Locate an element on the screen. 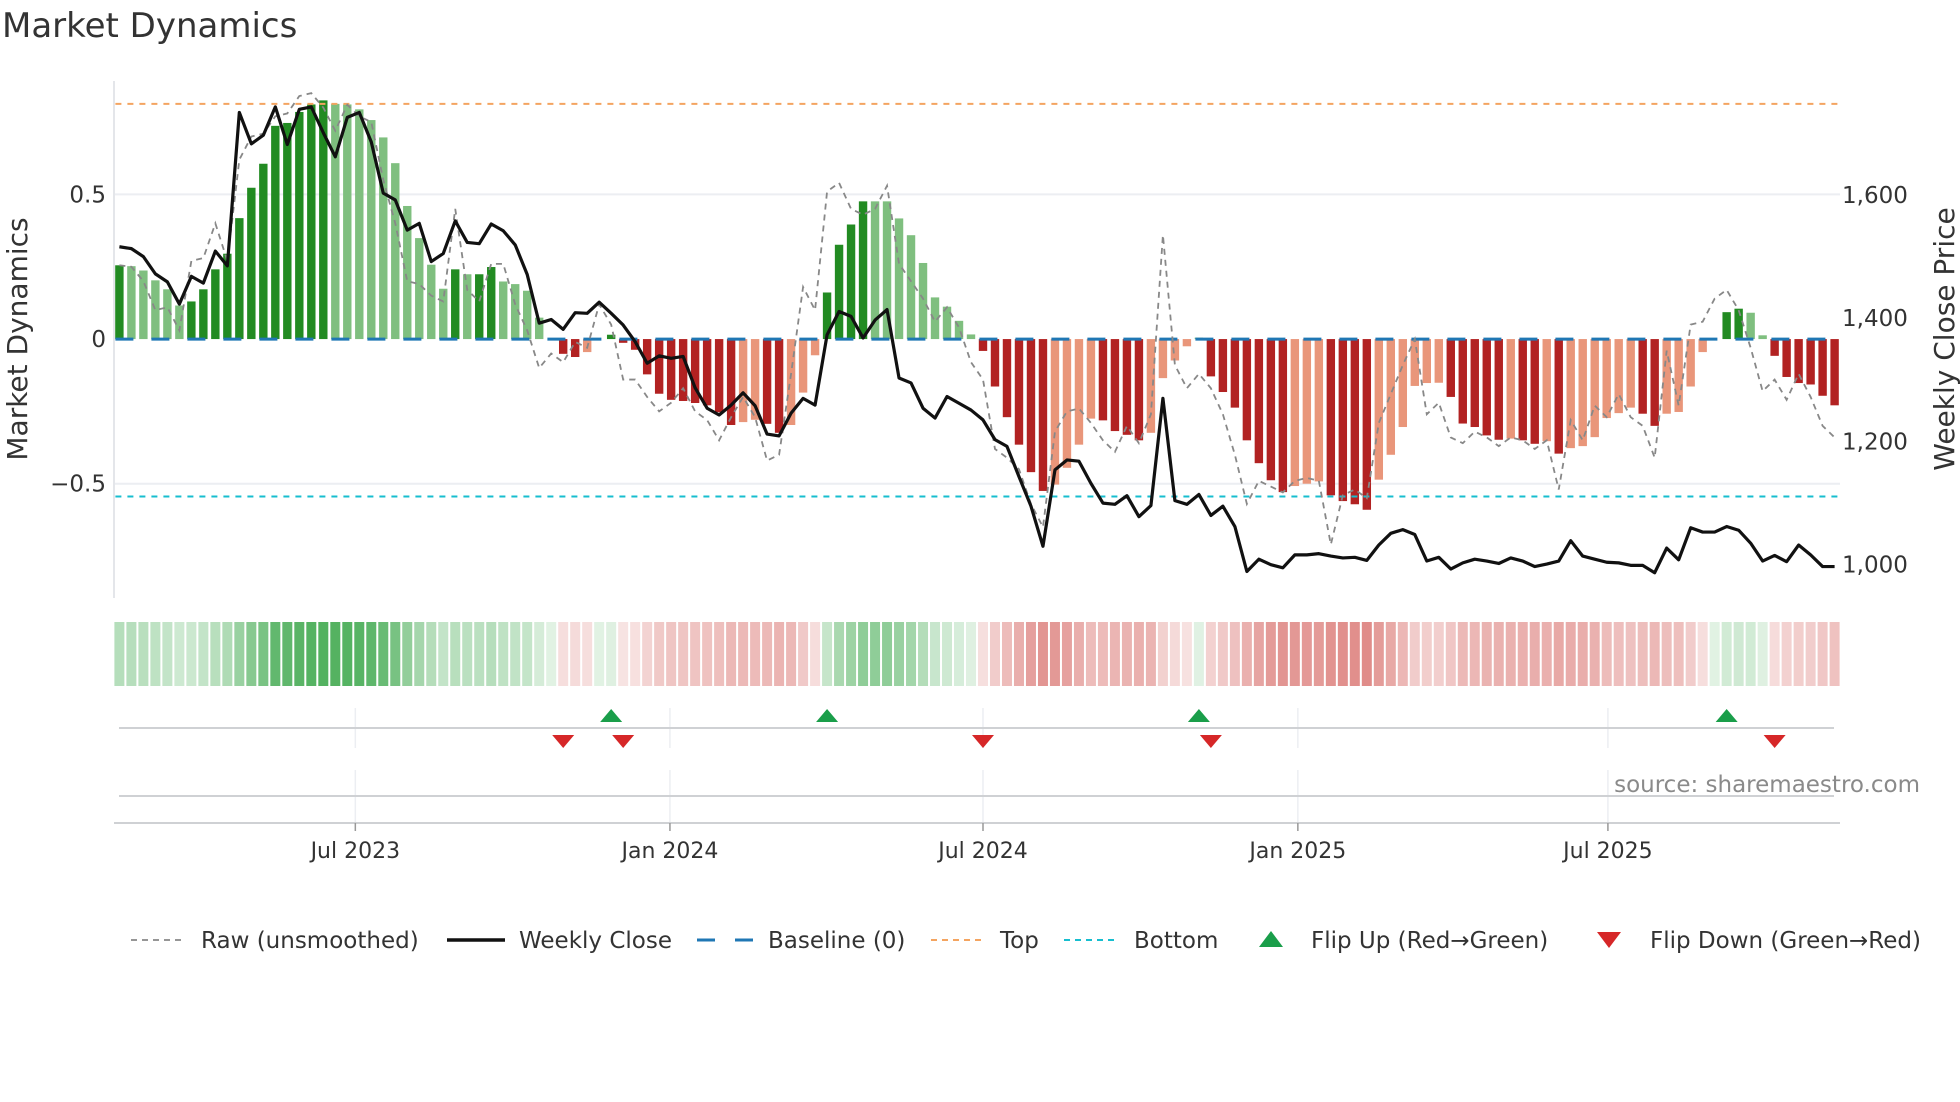 The width and height of the screenshot is (1960, 1102). flip-down-marker is located at coordinates (1210, 741).